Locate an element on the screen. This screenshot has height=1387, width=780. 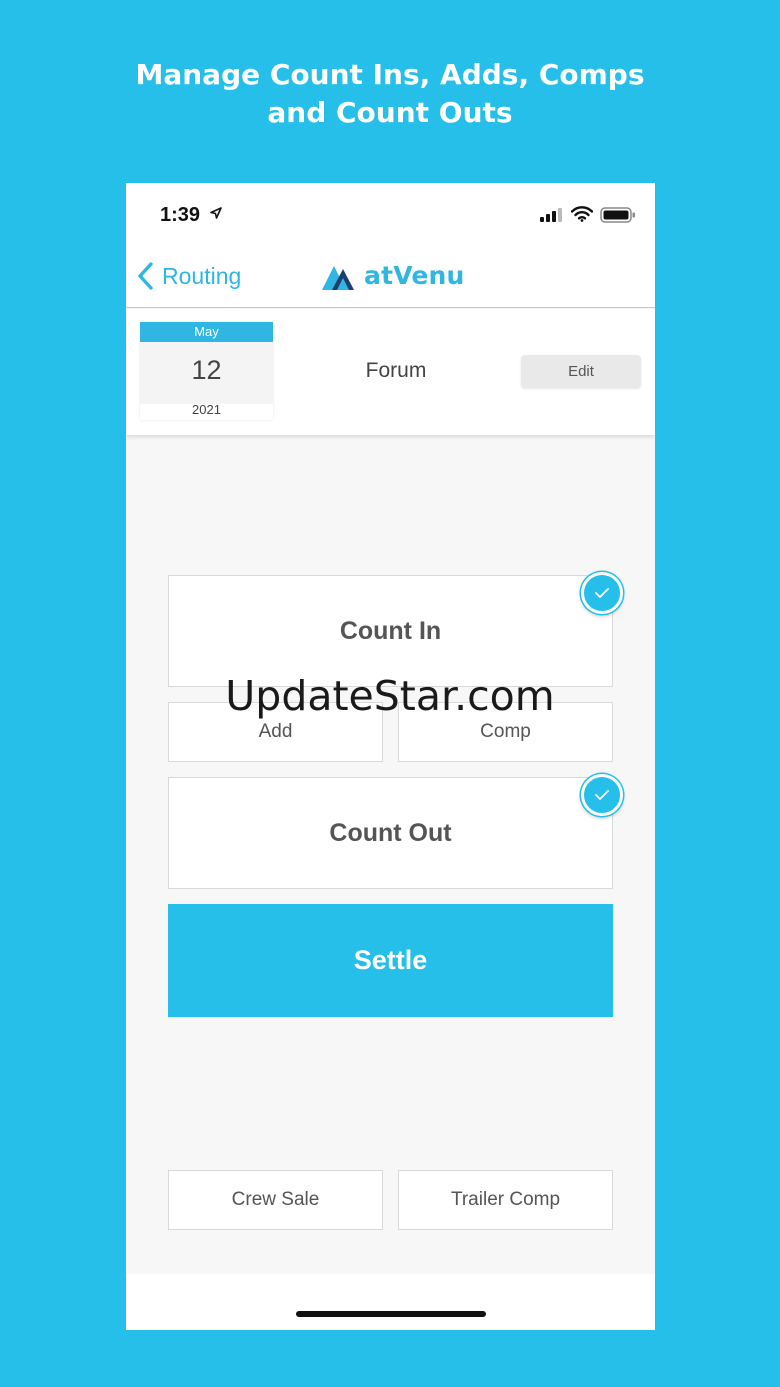
status-bar: 1:39 is located at coordinates (390, 213).